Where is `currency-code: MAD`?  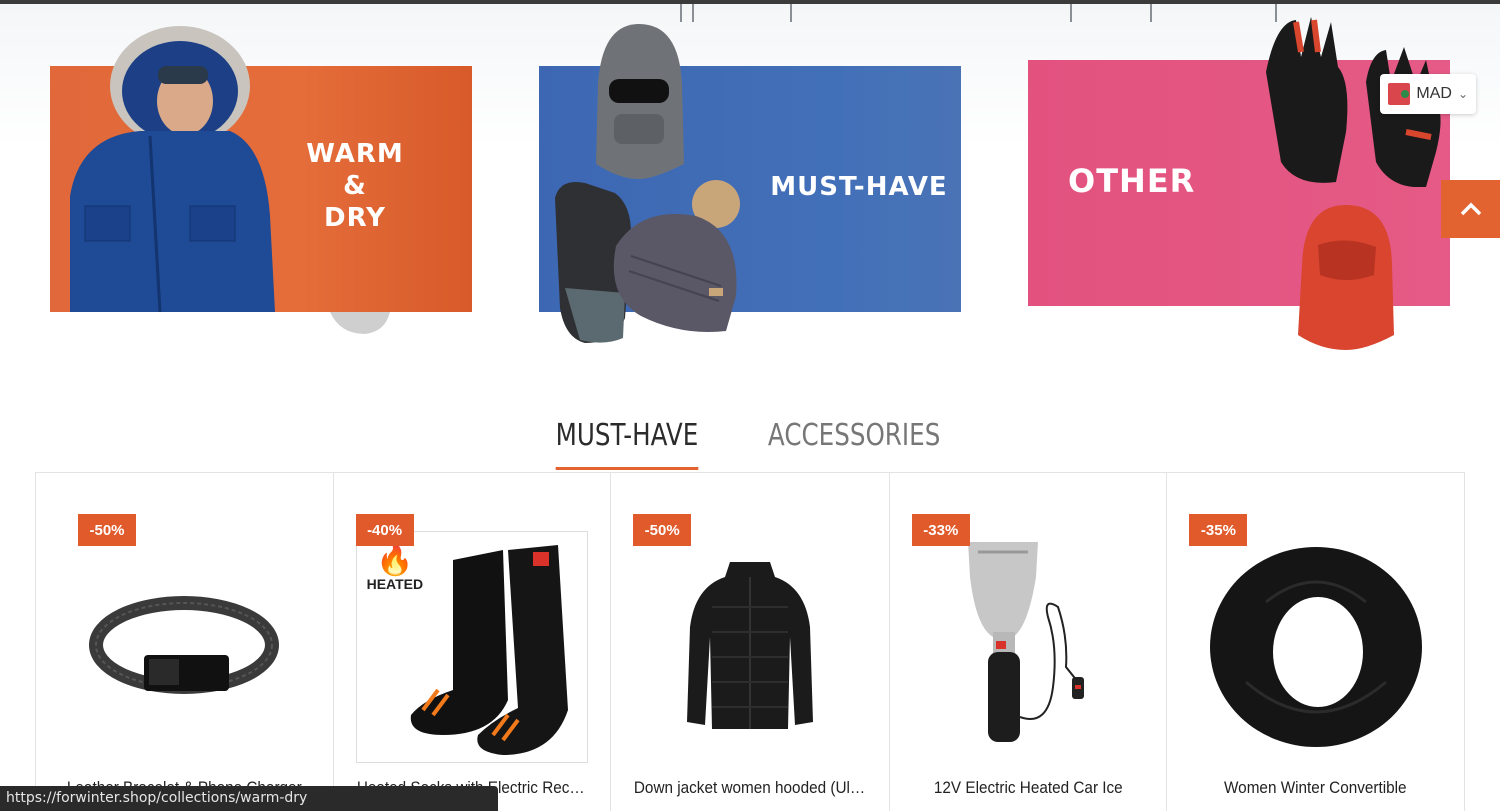
currency-code: MAD is located at coordinates (1434, 93).